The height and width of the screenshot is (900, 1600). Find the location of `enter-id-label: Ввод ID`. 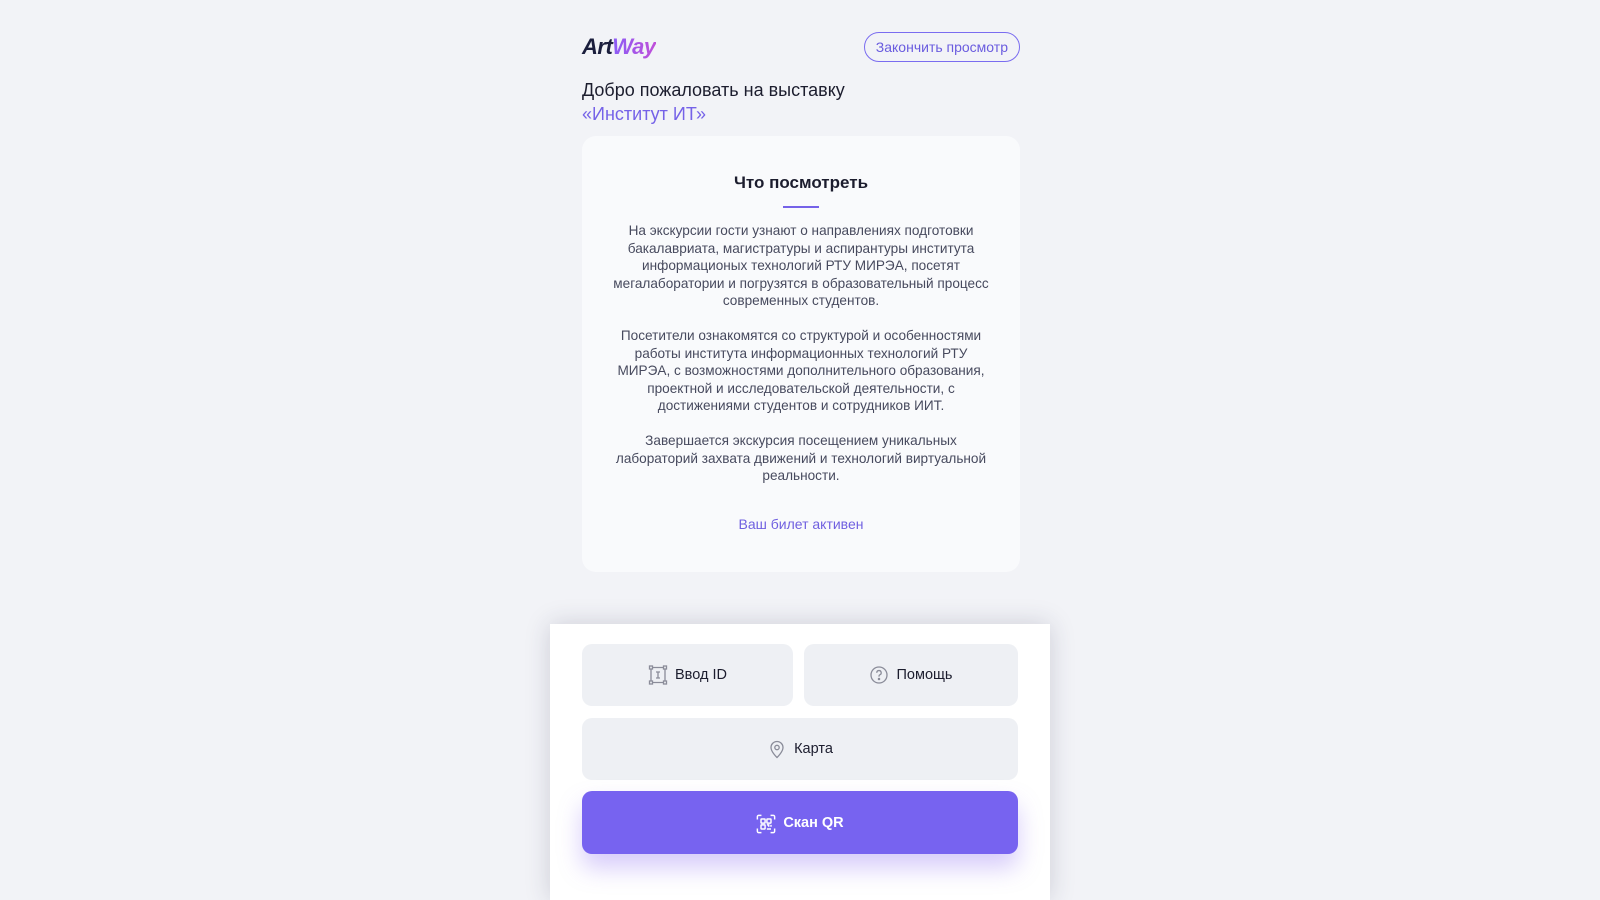

enter-id-label: Ввод ID is located at coordinates (701, 675).